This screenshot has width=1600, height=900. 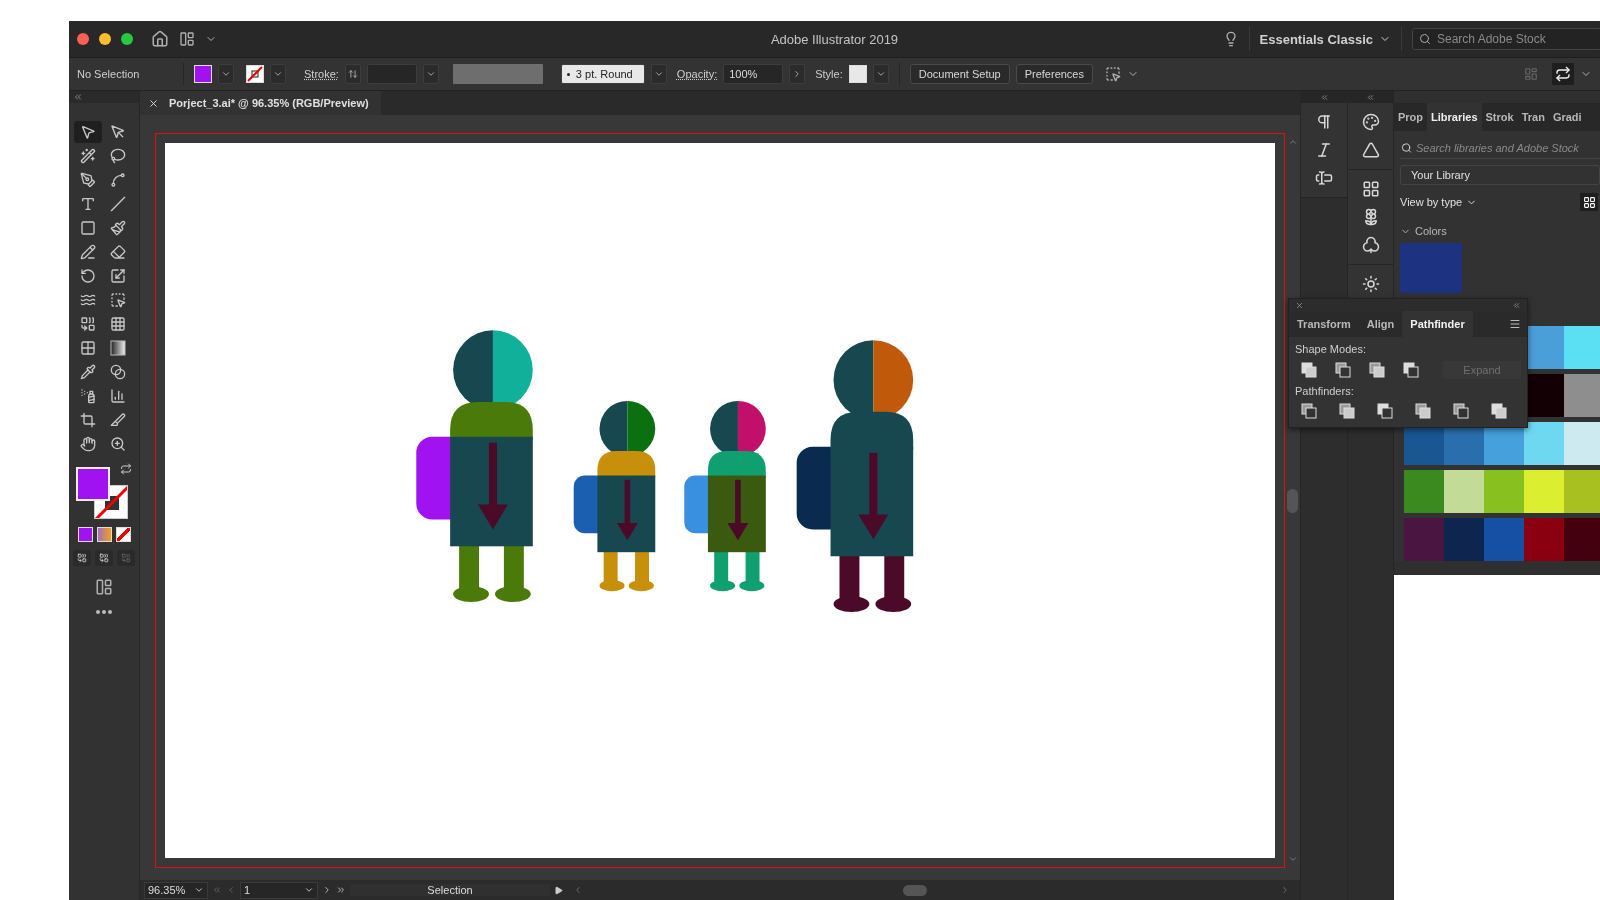 What do you see at coordinates (753, 74) in the screenshot?
I see `opacity-field: 100%` at bounding box center [753, 74].